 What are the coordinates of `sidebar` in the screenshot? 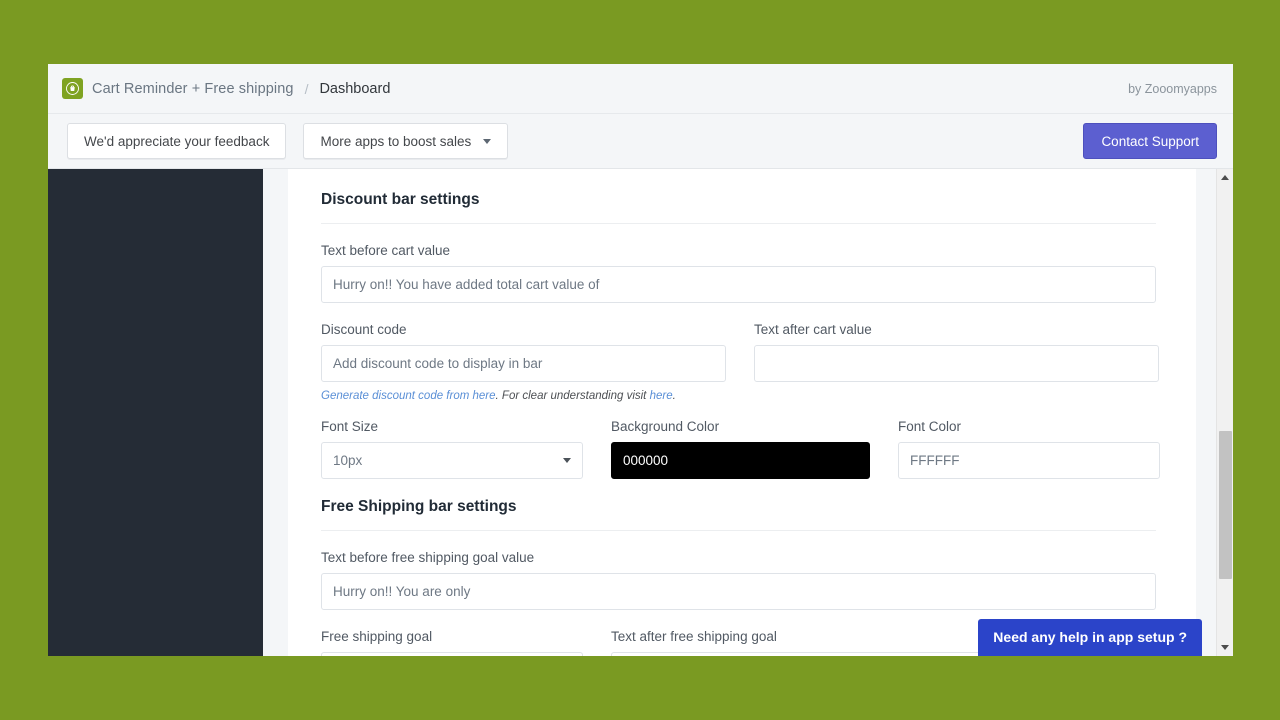 It's located at (155, 412).